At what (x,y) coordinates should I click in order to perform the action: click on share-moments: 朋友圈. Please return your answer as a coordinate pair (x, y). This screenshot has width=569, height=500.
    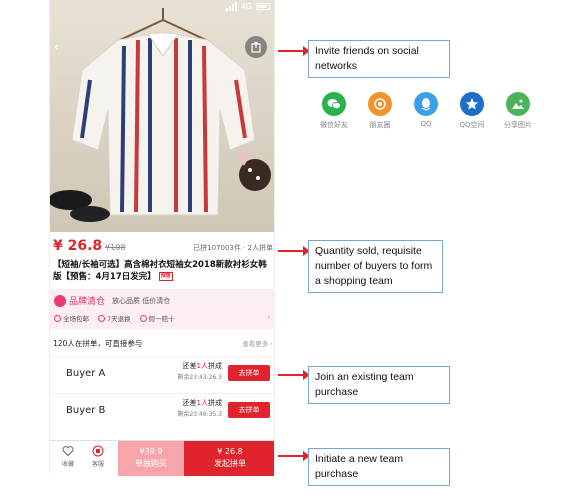
    Looking at the image, I should click on (380, 111).